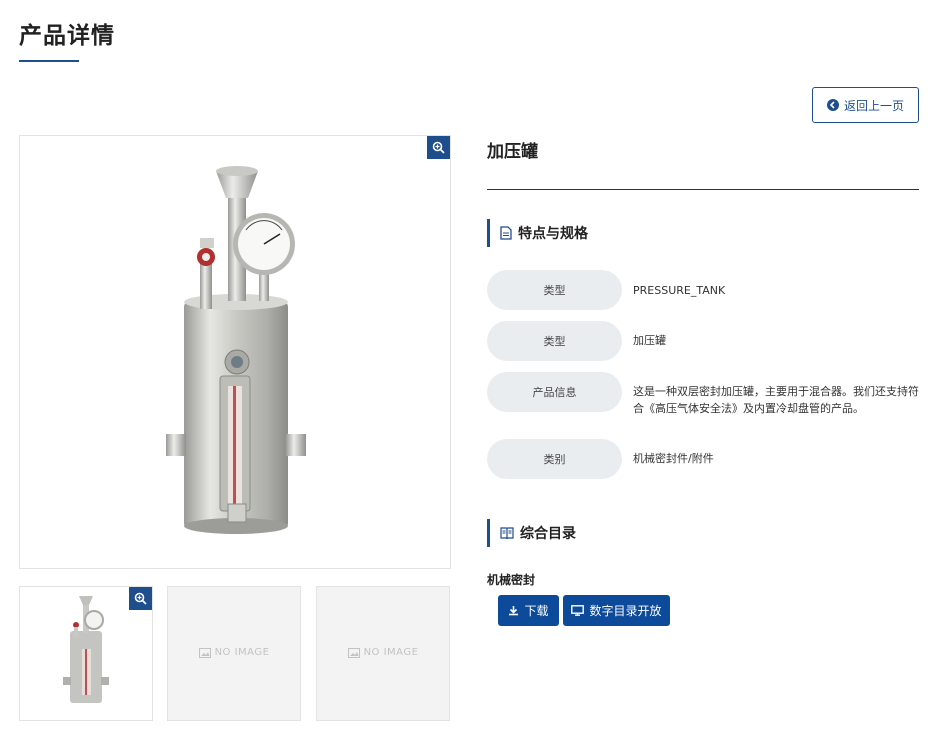 This screenshot has height=742, width=940. What do you see at coordinates (873, 105) in the screenshot?
I see `back-button-label: 返回上一页` at bounding box center [873, 105].